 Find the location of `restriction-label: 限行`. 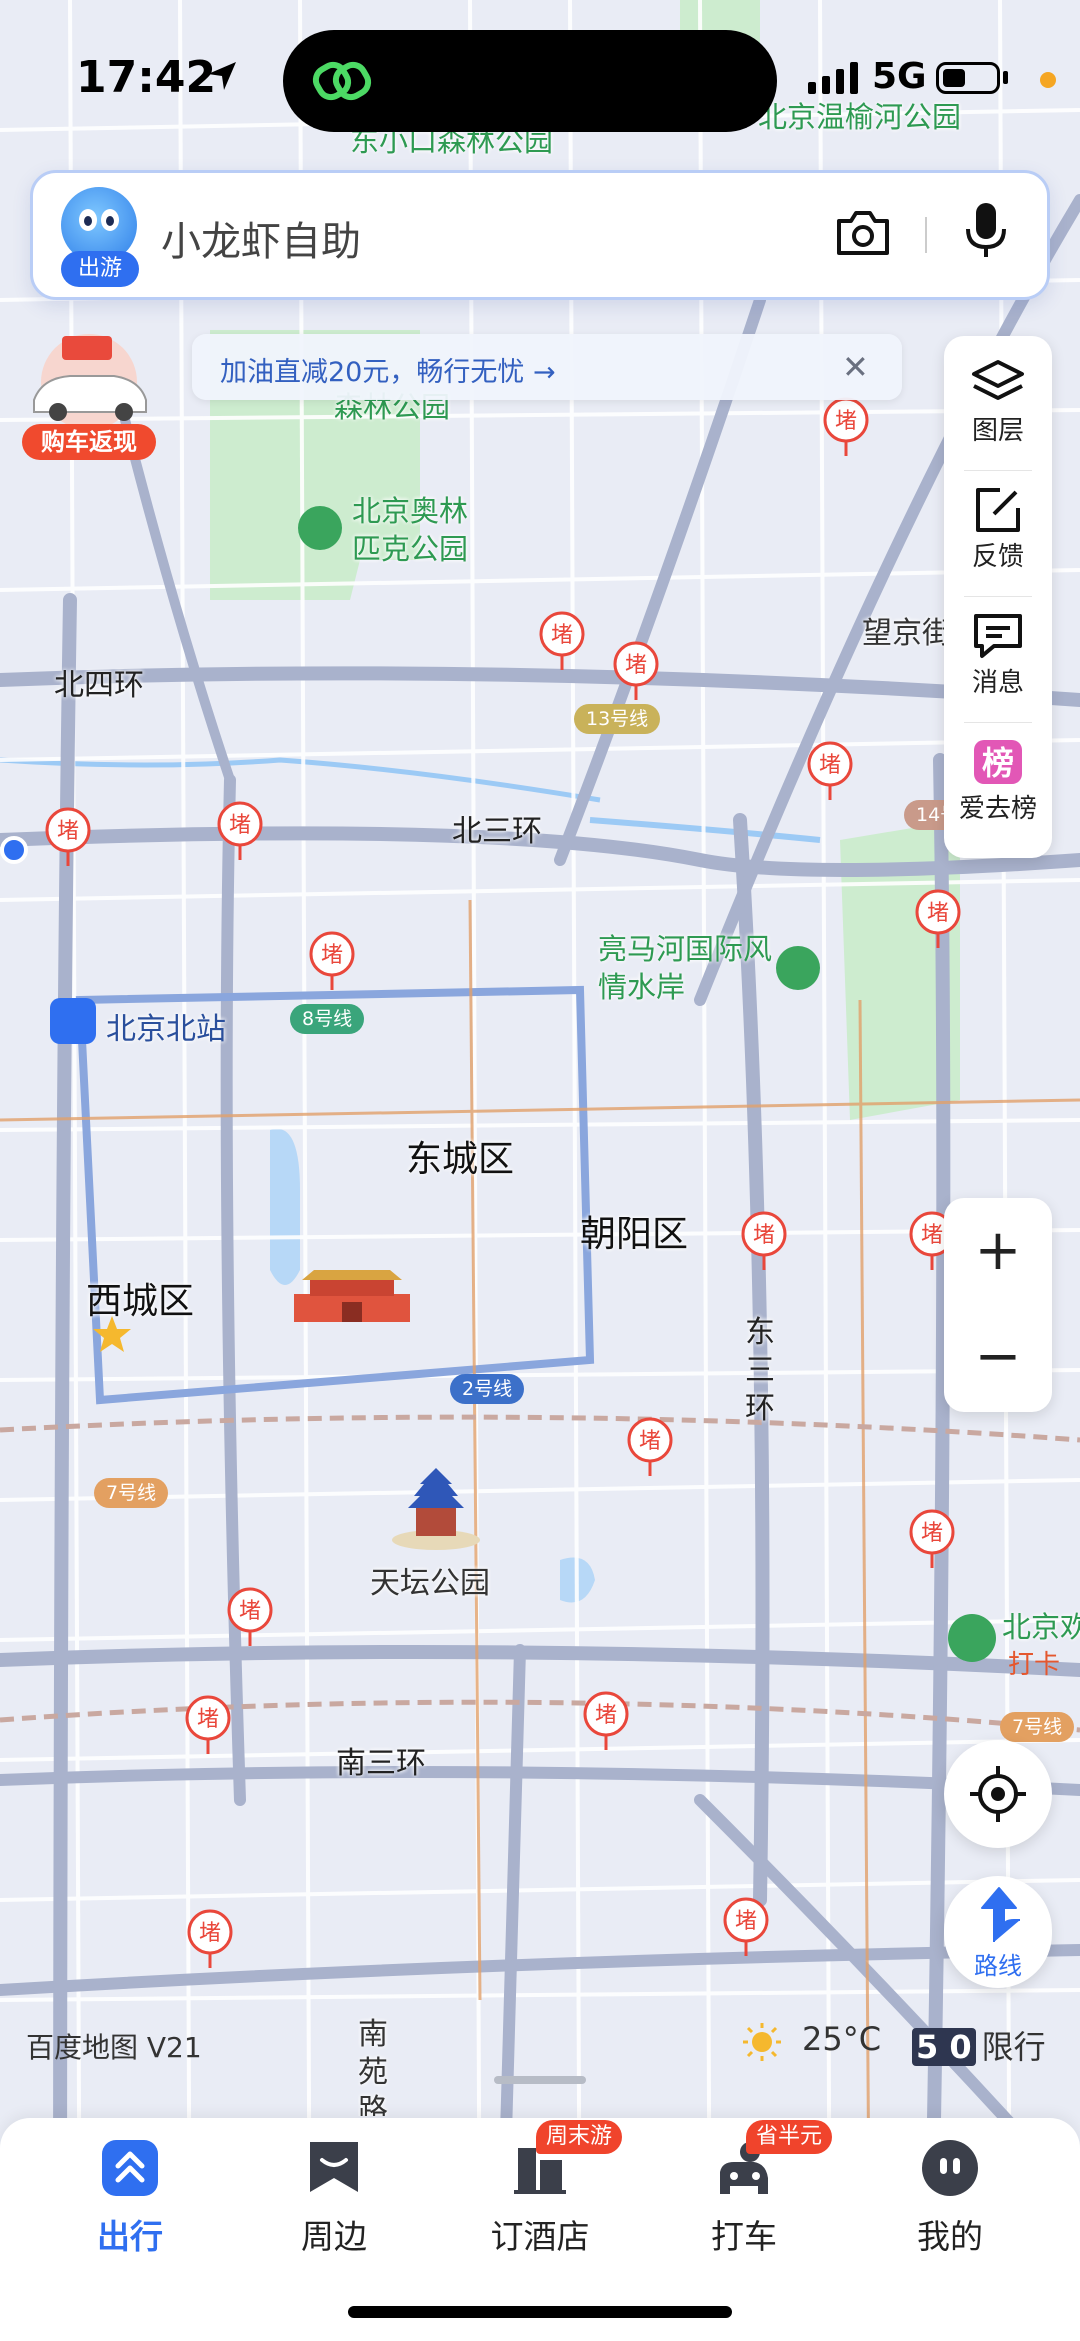

restriction-label: 限行 is located at coordinates (1013, 2047).